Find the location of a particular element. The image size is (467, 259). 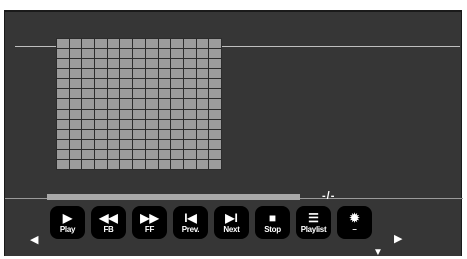

control-label: Playlist is located at coordinates (313, 229).